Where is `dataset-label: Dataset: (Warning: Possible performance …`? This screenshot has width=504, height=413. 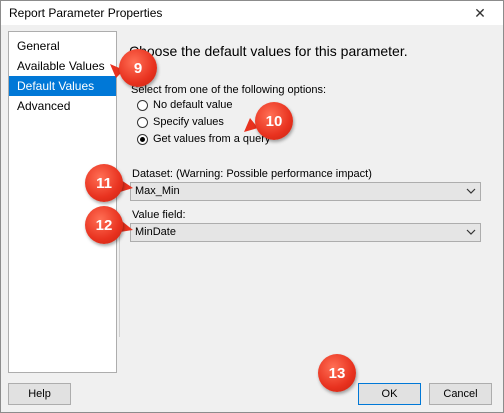
dataset-label: Dataset: (Warning: Possible performance … is located at coordinates (252, 174).